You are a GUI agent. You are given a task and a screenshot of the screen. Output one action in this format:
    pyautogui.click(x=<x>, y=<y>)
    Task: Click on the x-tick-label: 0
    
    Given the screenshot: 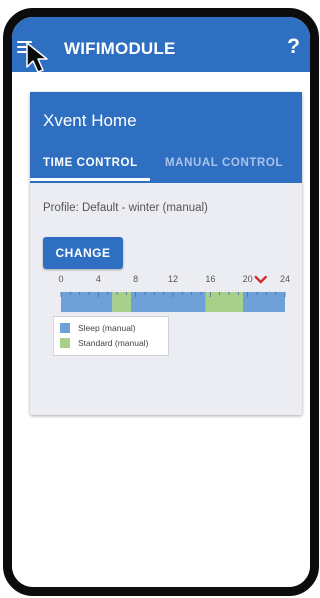 What is the action you would take?
    pyautogui.click(x=60, y=279)
    